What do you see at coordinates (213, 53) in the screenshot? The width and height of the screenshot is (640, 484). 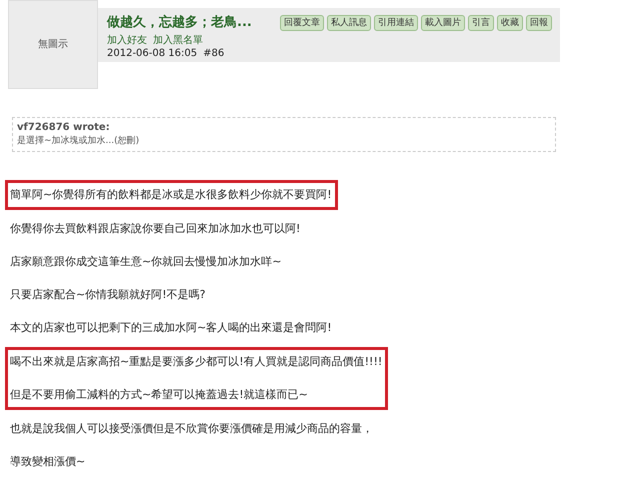 I see `post-number: #86` at bounding box center [213, 53].